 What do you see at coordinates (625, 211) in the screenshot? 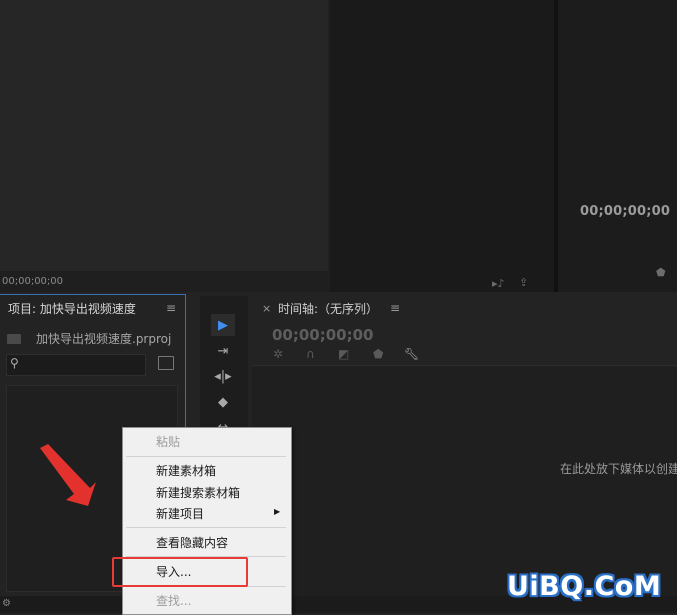
I see `program-timecode: 00;00;00;00` at bounding box center [625, 211].